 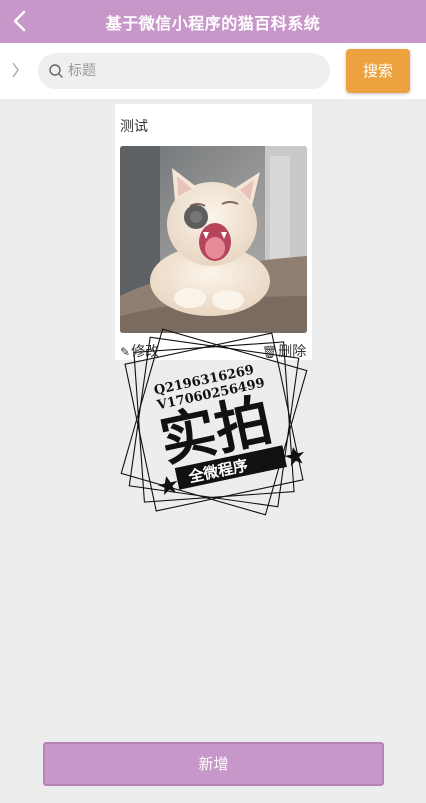 I want to click on search-button: 搜索, so click(x=378, y=71).